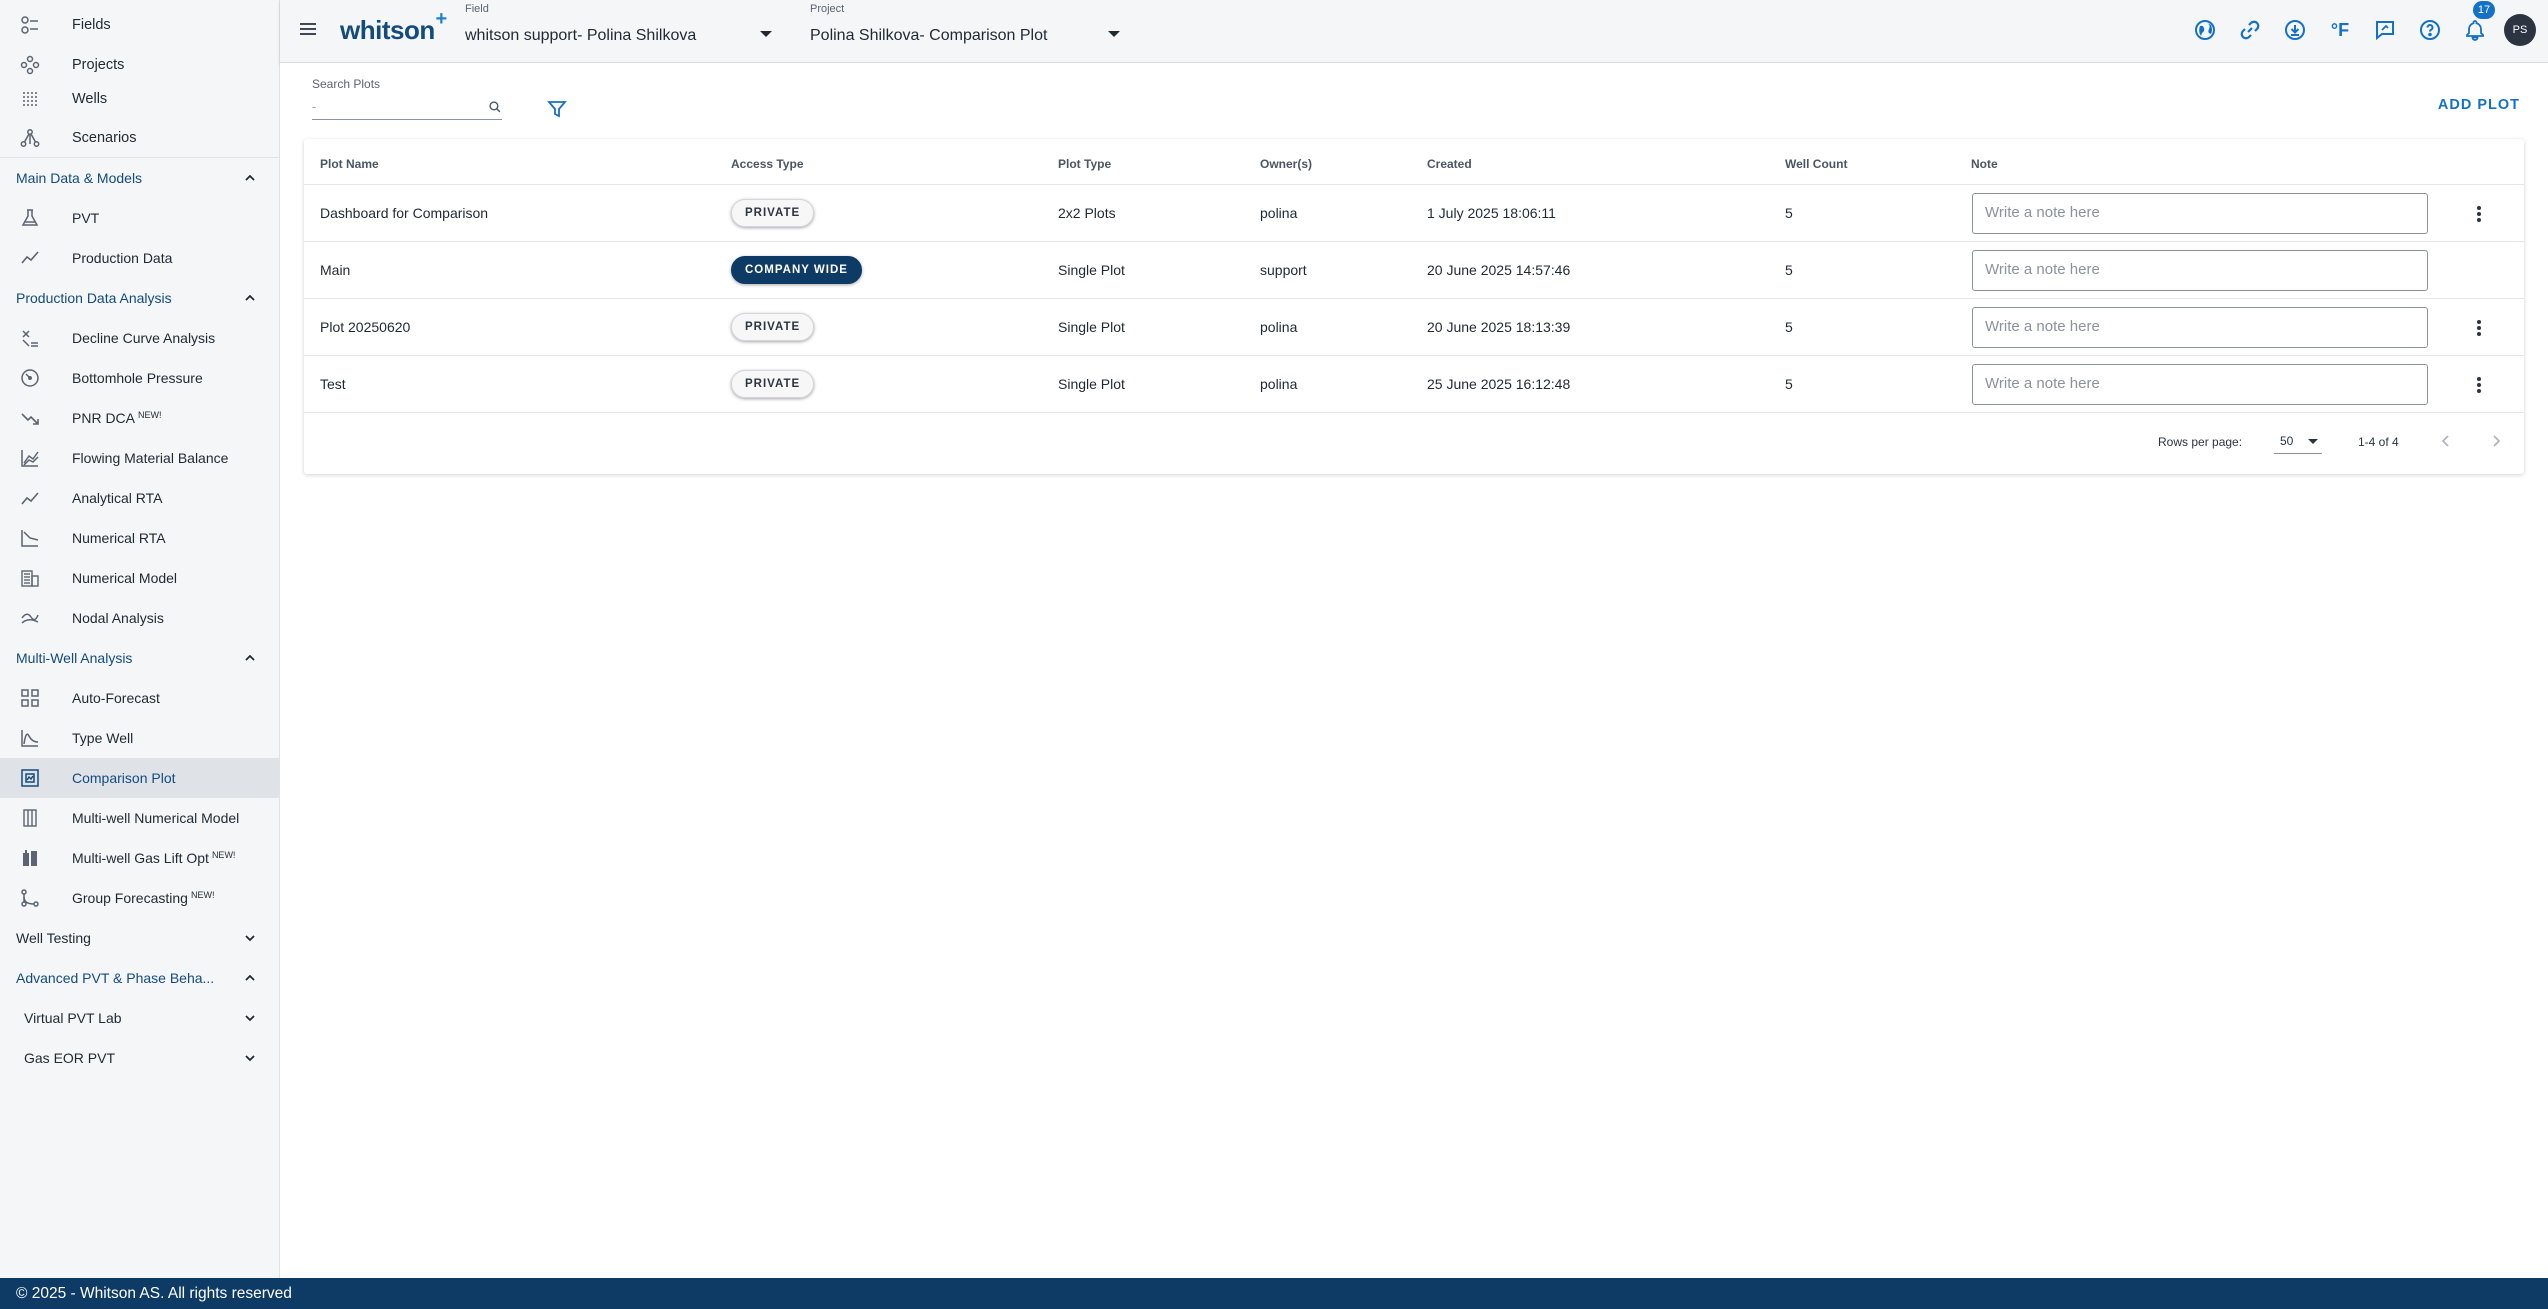 The height and width of the screenshot is (1309, 2548). Describe the element at coordinates (91, 25) in the screenshot. I see `sidebar-item-label: Fields` at that location.